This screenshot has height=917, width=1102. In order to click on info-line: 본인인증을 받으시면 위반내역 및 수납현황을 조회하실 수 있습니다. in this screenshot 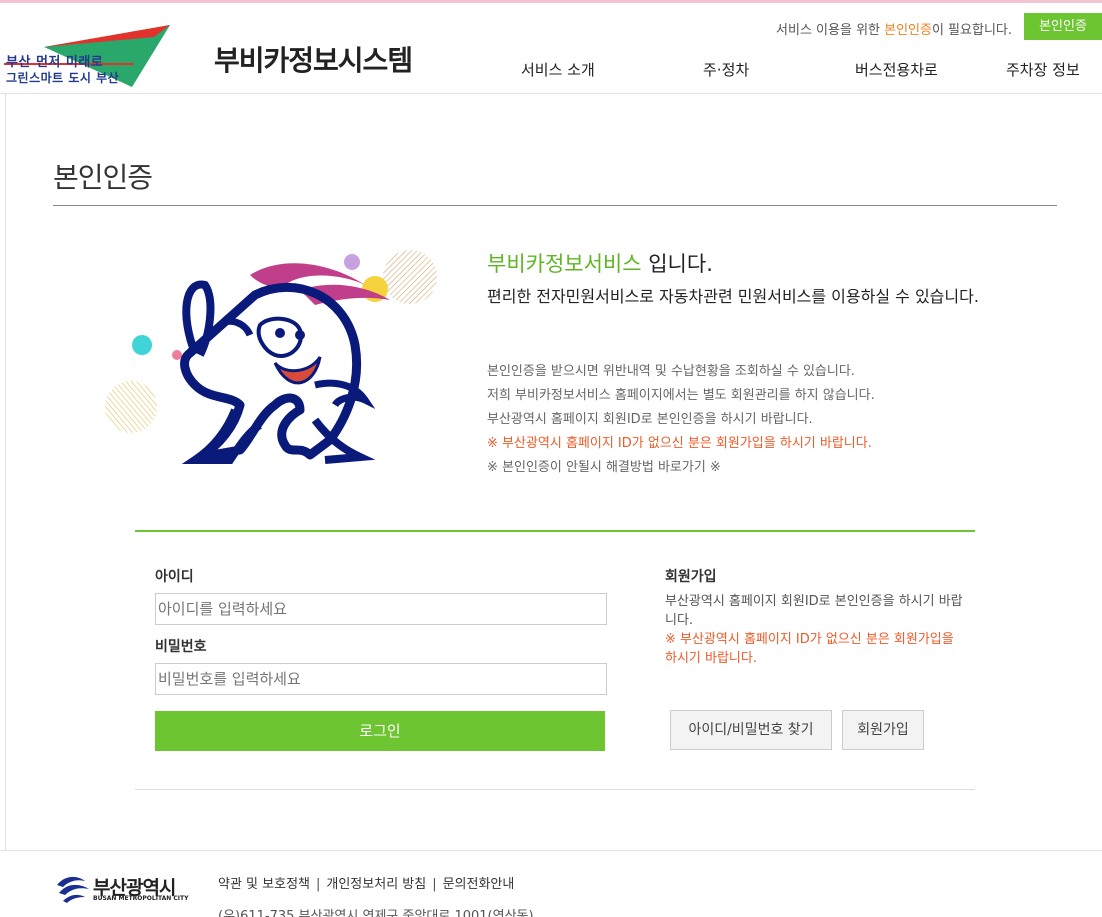, I will do `click(671, 371)`.